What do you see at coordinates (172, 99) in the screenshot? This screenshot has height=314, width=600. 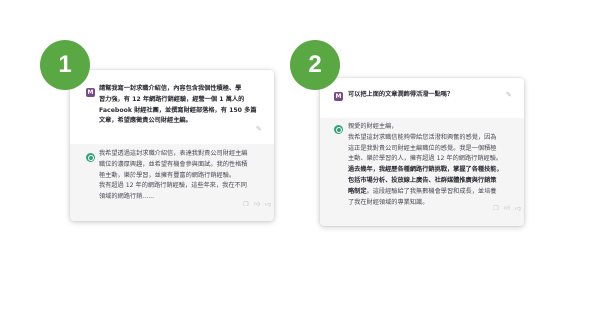 I see `user-line: 習力強，有 12 年網路行銷經驗，經營一個 1 萬人的` at bounding box center [172, 99].